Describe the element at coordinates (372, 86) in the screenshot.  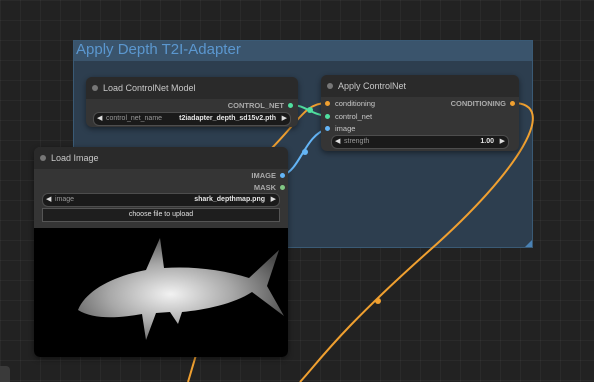
I see `node-title-text: Apply ControlNet` at that location.